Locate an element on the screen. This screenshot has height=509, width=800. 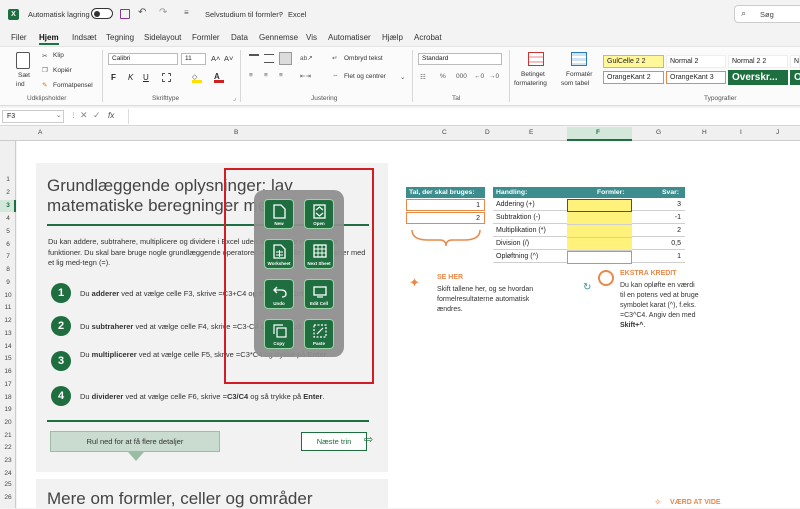
style-normal-2: Normal 2 is located at coordinates (696, 61).